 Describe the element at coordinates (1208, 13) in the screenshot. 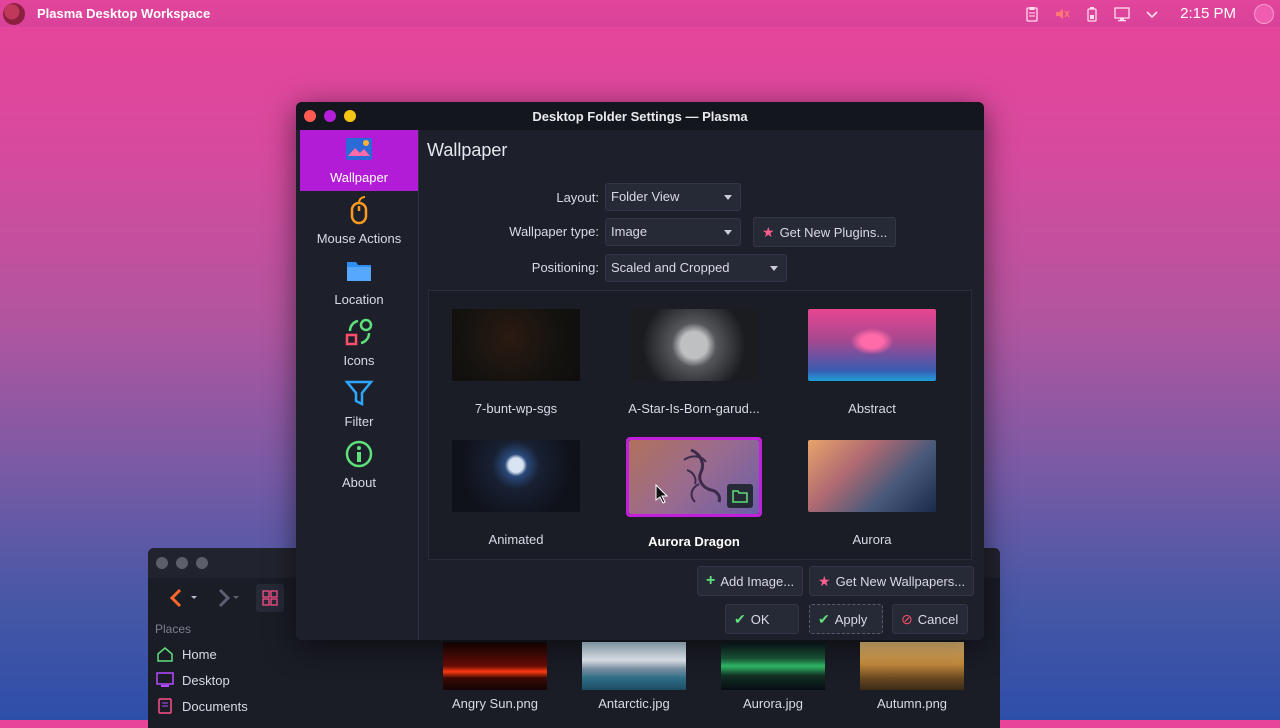

I see `clock: 2:15 PM` at that location.